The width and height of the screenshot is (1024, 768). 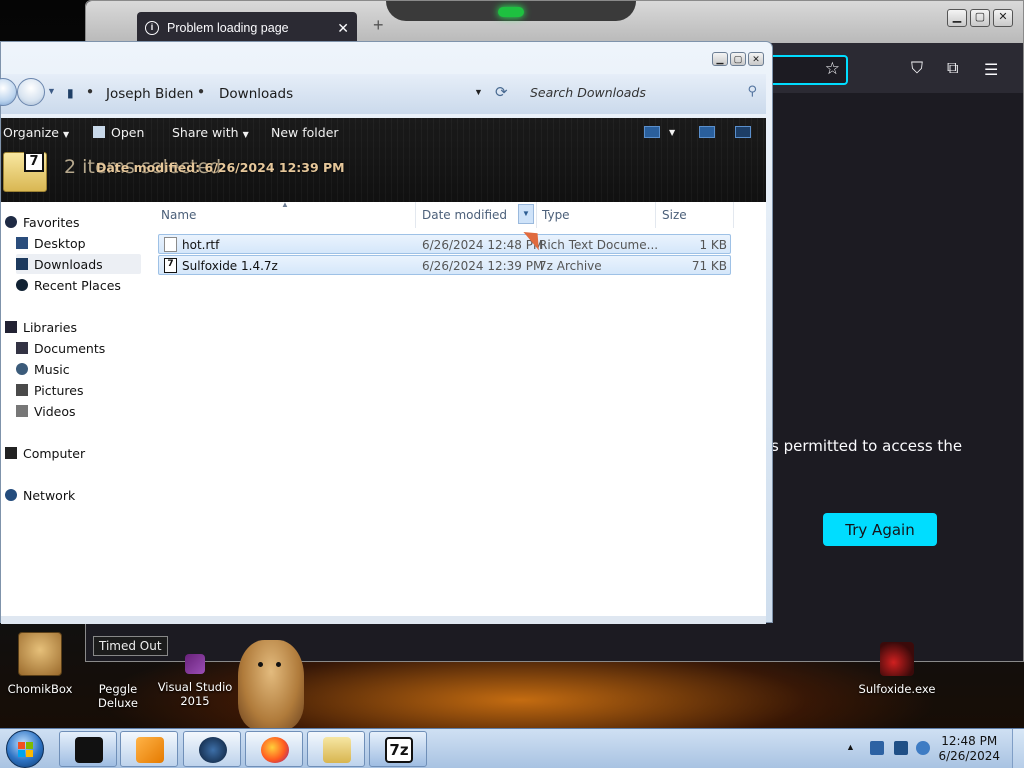 I want to click on network-icon, so click(x=11, y=495).